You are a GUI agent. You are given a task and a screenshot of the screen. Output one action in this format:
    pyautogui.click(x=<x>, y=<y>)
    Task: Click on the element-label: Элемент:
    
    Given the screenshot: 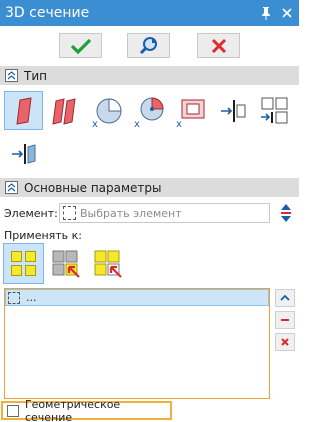 What is the action you would take?
    pyautogui.click(x=31, y=213)
    